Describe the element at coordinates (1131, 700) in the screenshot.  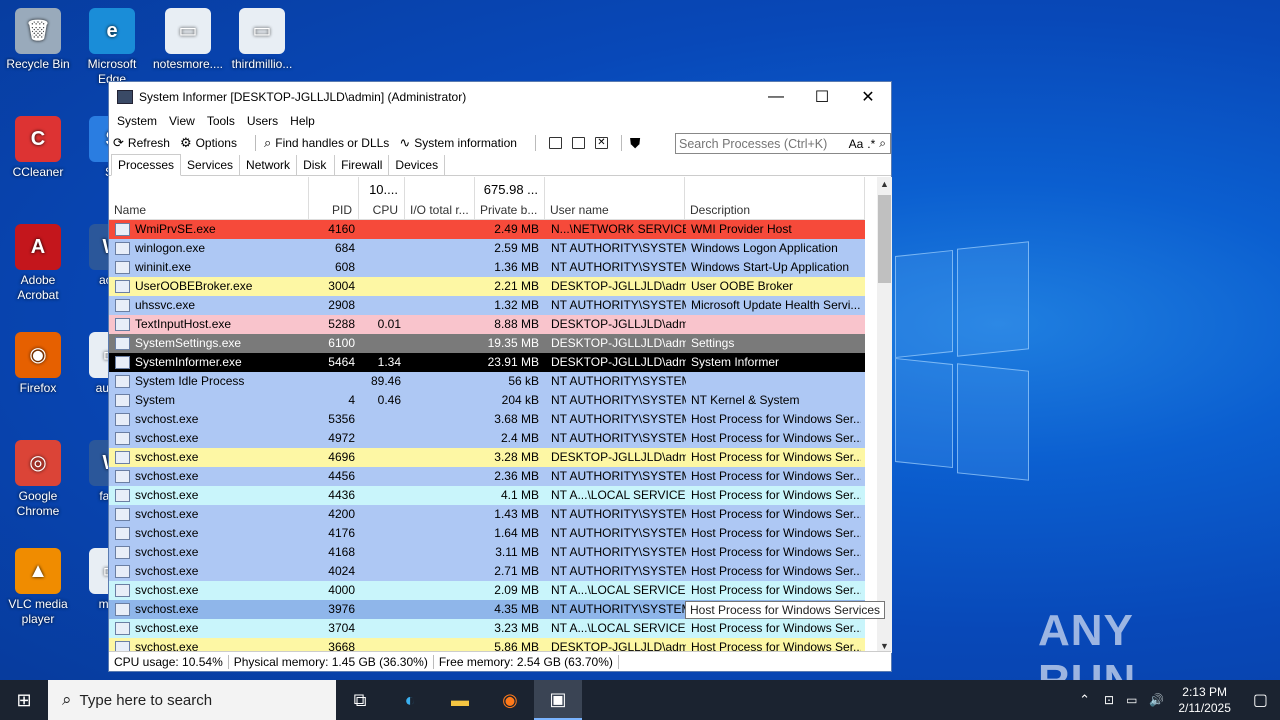
I see `display-icon: ▭` at that location.